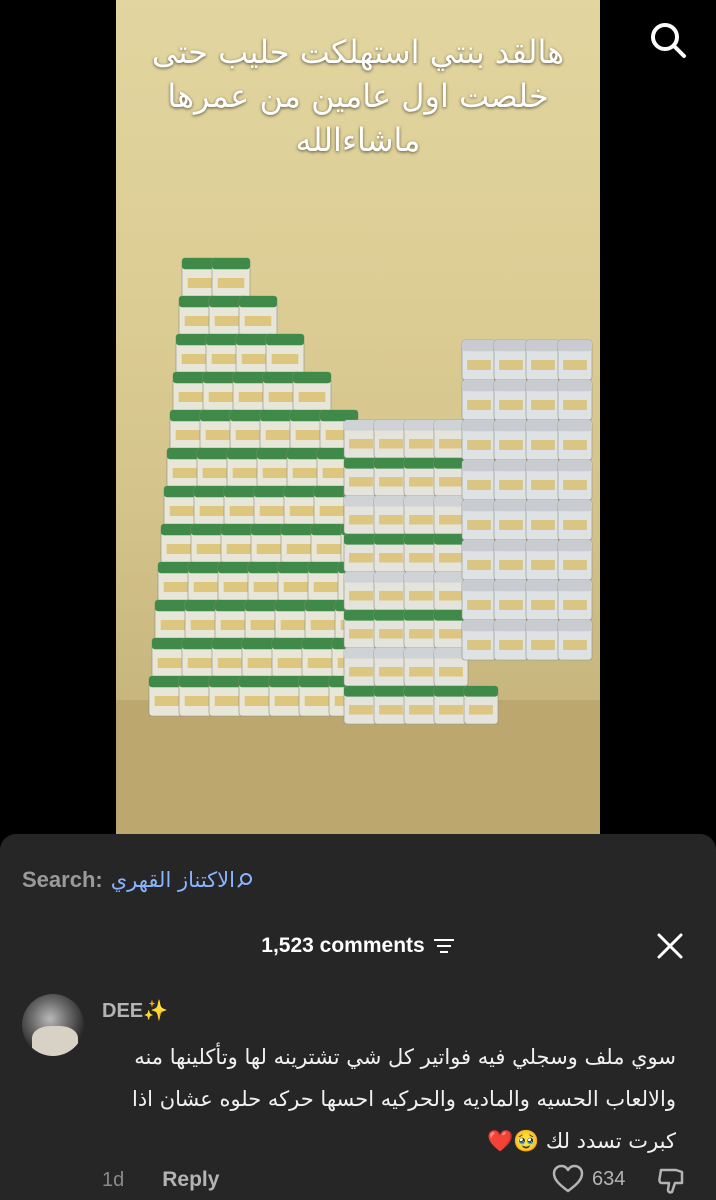 The width and height of the screenshot is (716, 1200). I want to click on comment-meta: 1d Reply, so click(160, 1180).